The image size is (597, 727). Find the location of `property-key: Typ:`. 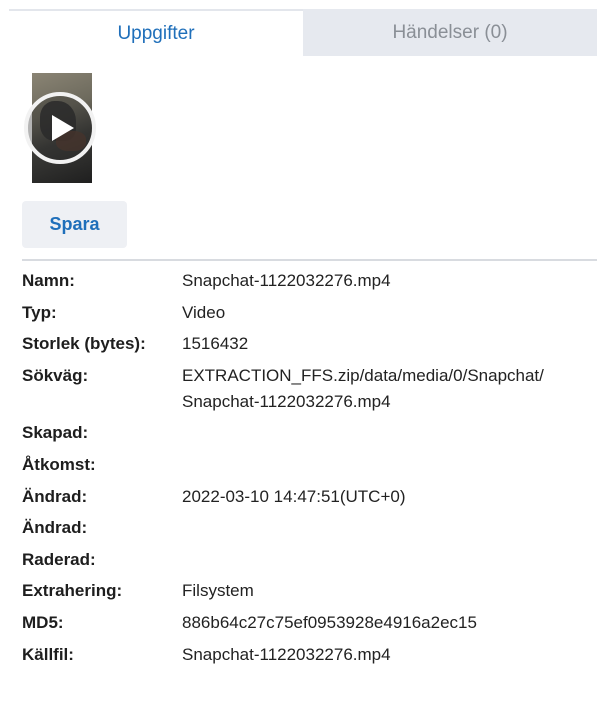

property-key: Typ: is located at coordinates (39, 312).